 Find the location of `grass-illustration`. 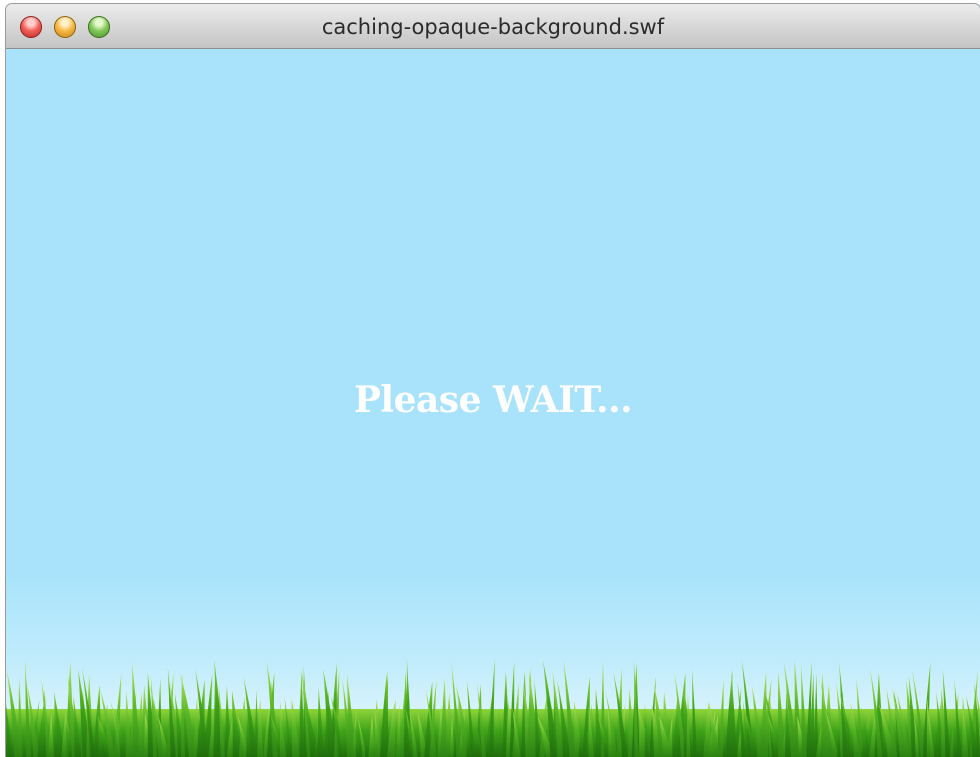

grass-illustration is located at coordinates (493, 707).